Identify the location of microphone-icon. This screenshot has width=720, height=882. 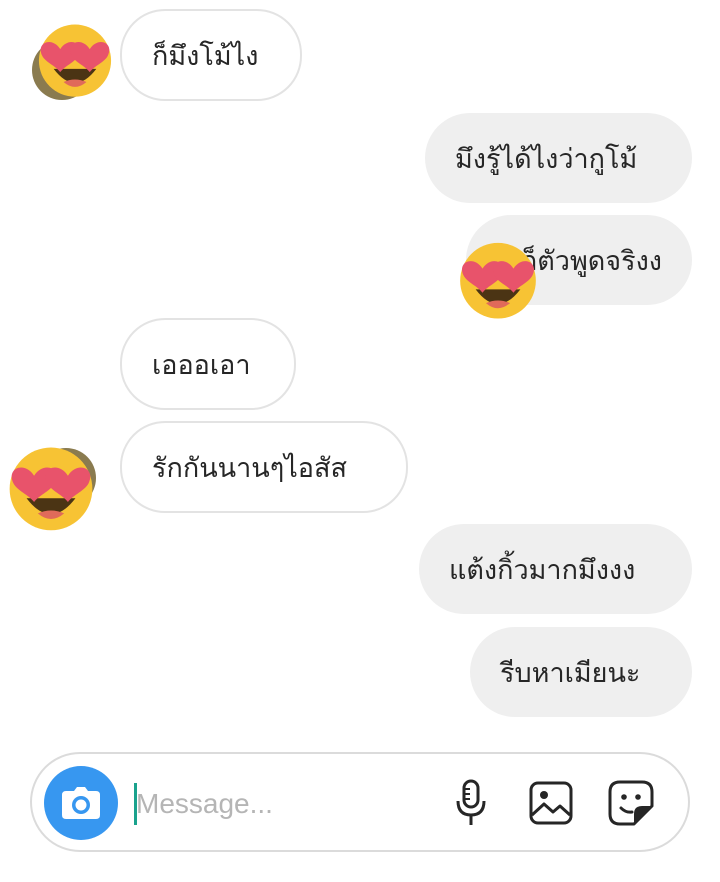
(471, 802).